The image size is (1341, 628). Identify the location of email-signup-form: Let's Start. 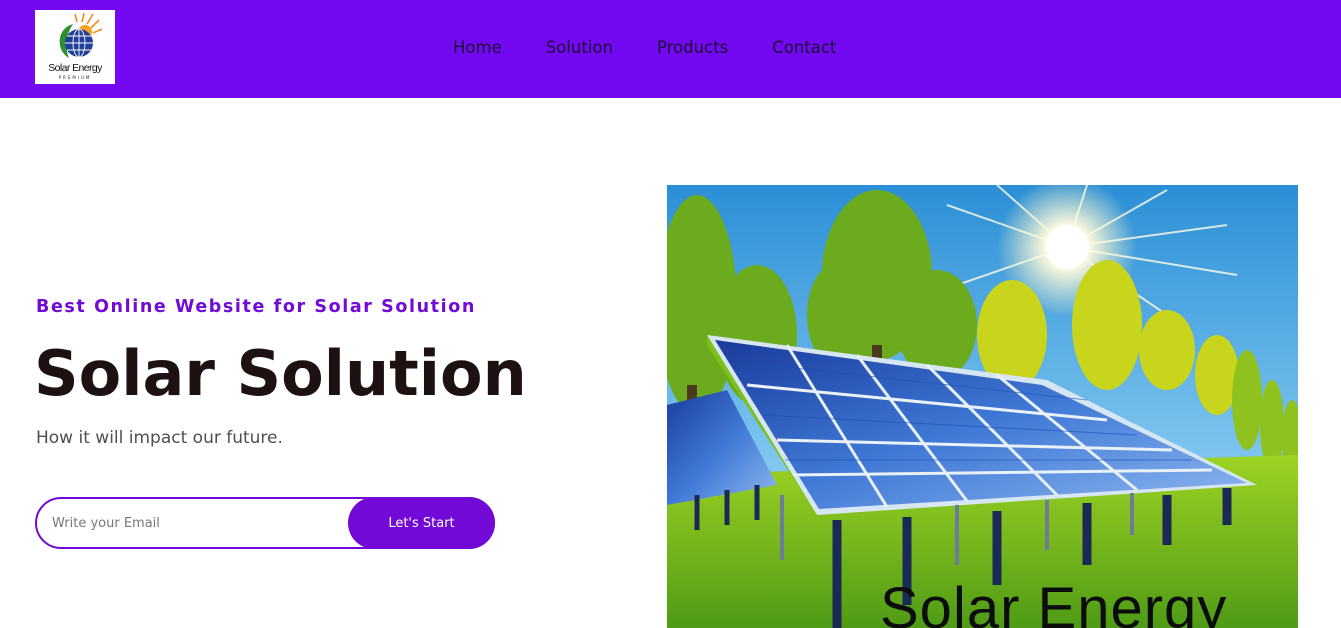
(265, 523).